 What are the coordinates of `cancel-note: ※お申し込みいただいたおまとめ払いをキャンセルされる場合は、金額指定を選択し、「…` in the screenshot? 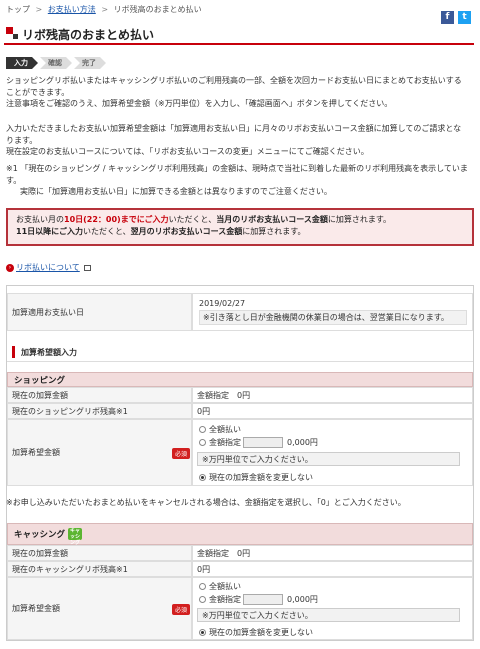 It's located at (206, 502).